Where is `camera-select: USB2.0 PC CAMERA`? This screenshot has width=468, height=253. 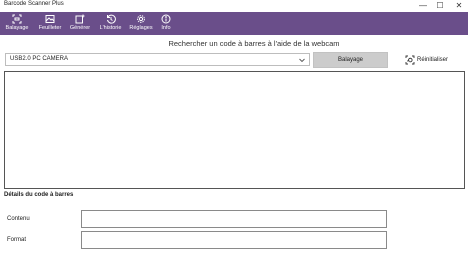 camera-select: USB2.0 PC CAMERA is located at coordinates (157, 59).